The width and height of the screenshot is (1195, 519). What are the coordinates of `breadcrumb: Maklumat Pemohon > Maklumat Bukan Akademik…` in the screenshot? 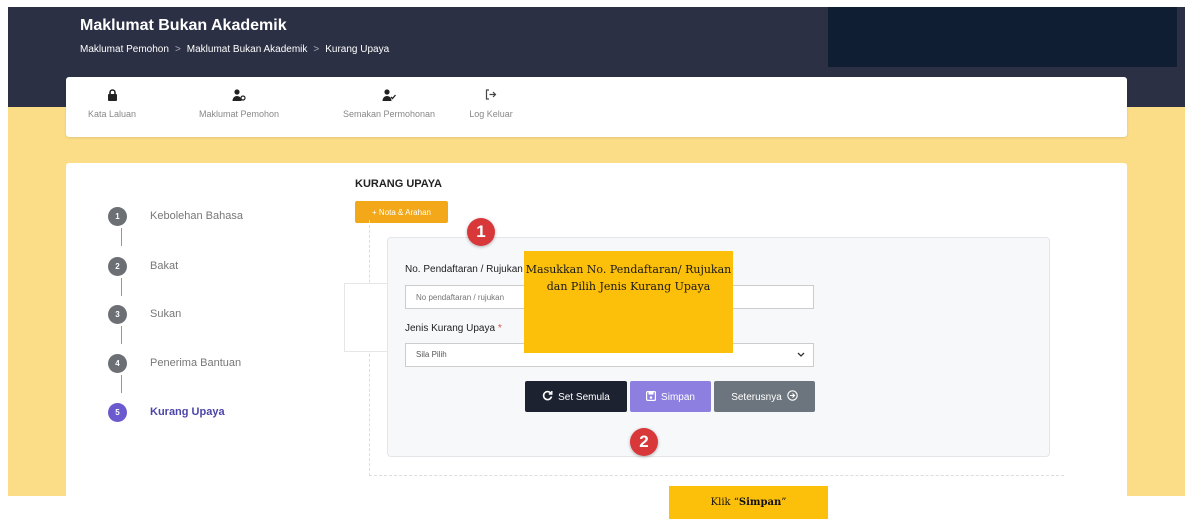 It's located at (234, 49).